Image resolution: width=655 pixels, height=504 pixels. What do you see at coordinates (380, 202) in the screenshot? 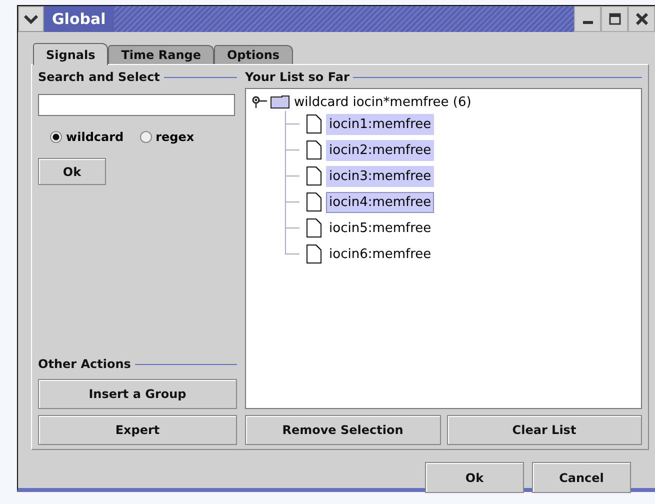
I see `tree-item: iocin4:memfree` at bounding box center [380, 202].